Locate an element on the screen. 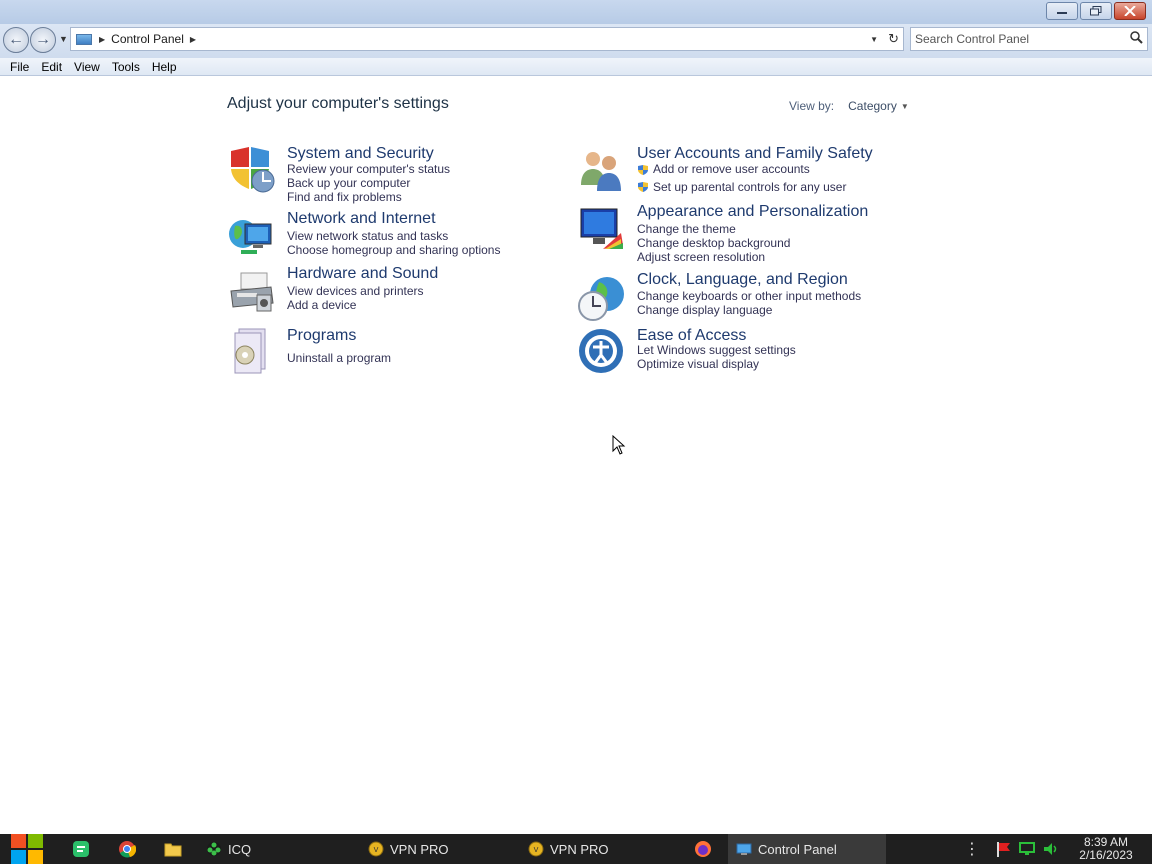 The height and width of the screenshot is (864, 1152). category-link: Find and fix problems is located at coordinates (344, 197).